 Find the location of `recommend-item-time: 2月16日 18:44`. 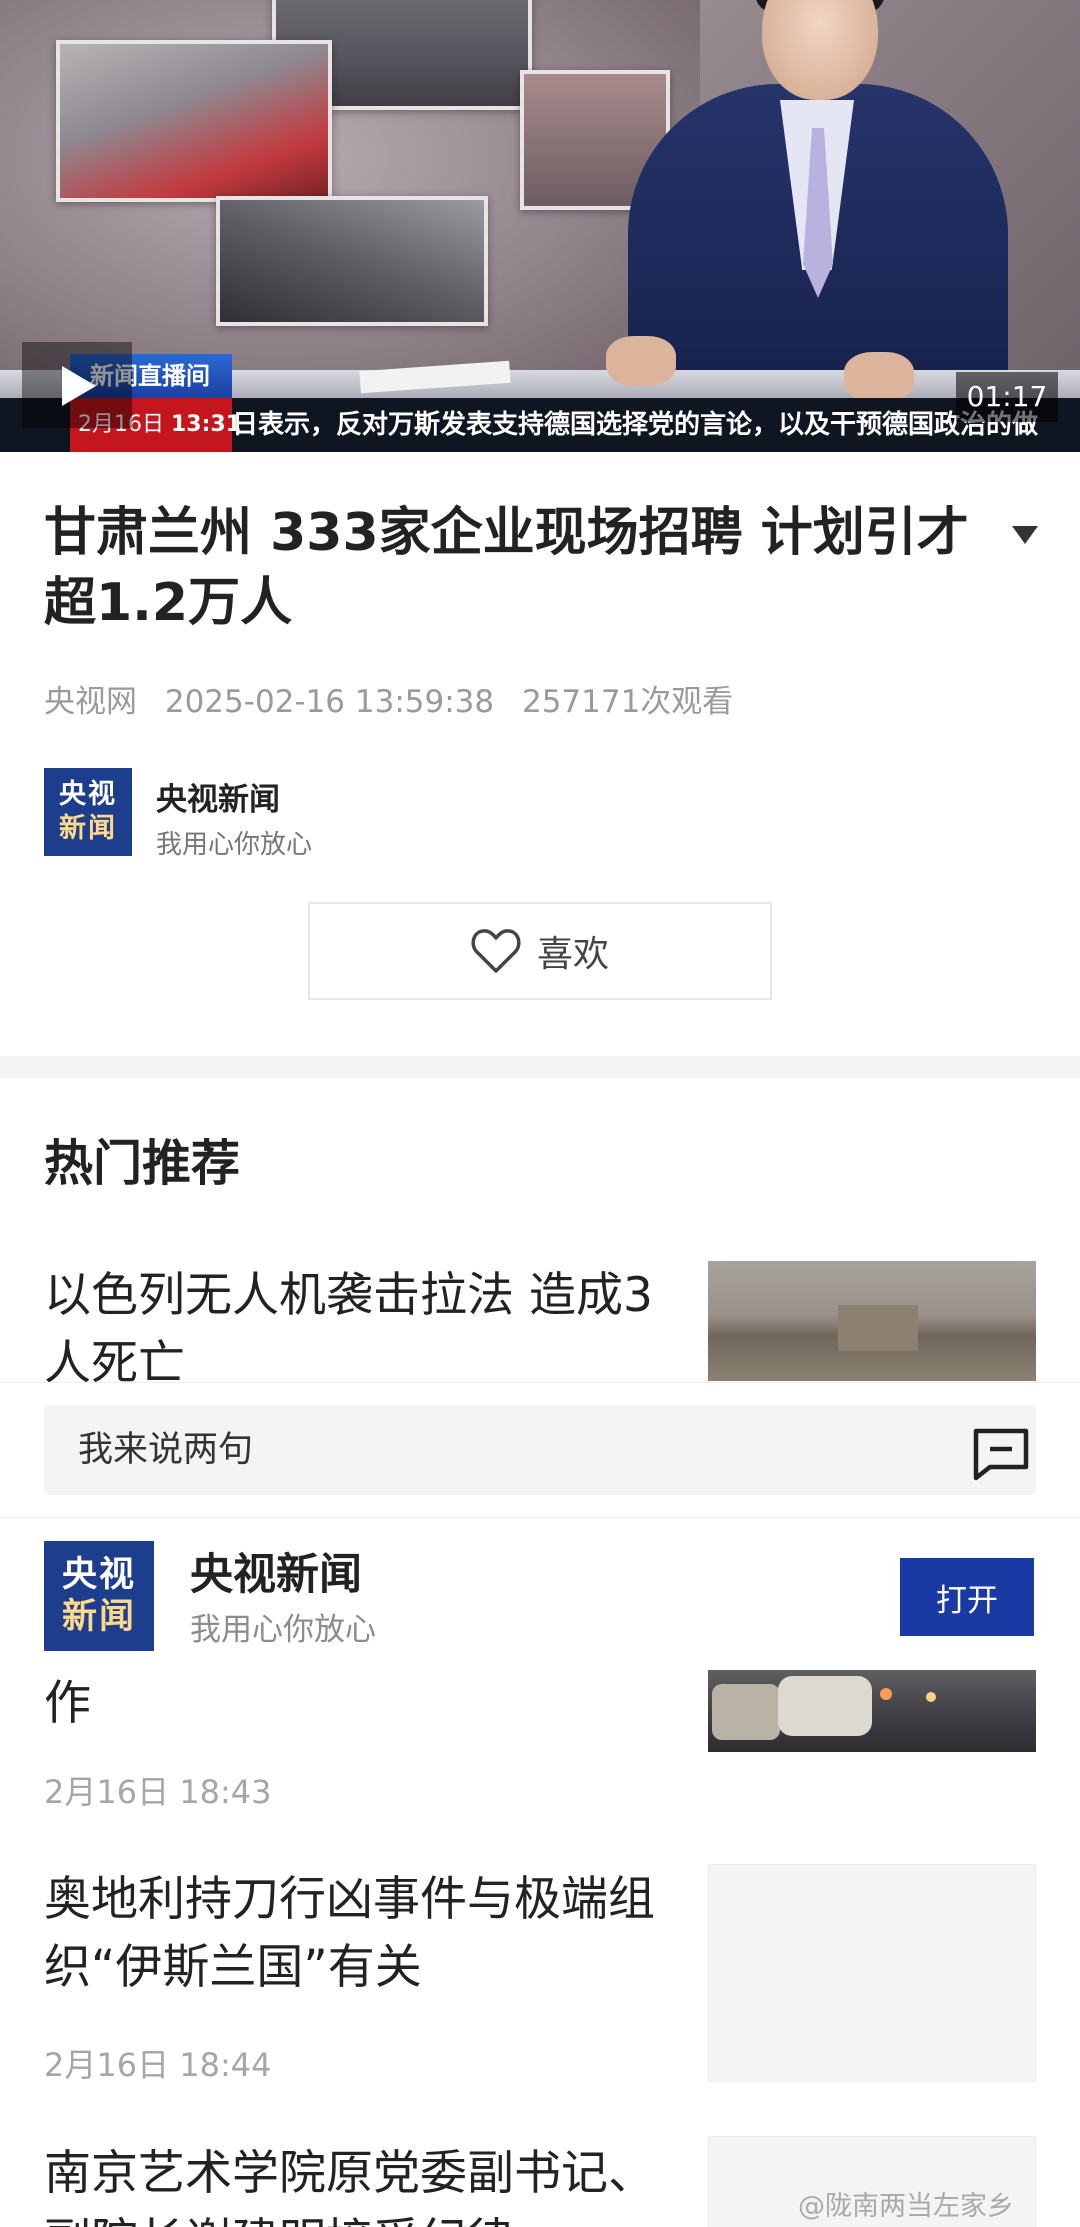

recommend-item-time: 2月16日 18:44 is located at coordinates (158, 2065).